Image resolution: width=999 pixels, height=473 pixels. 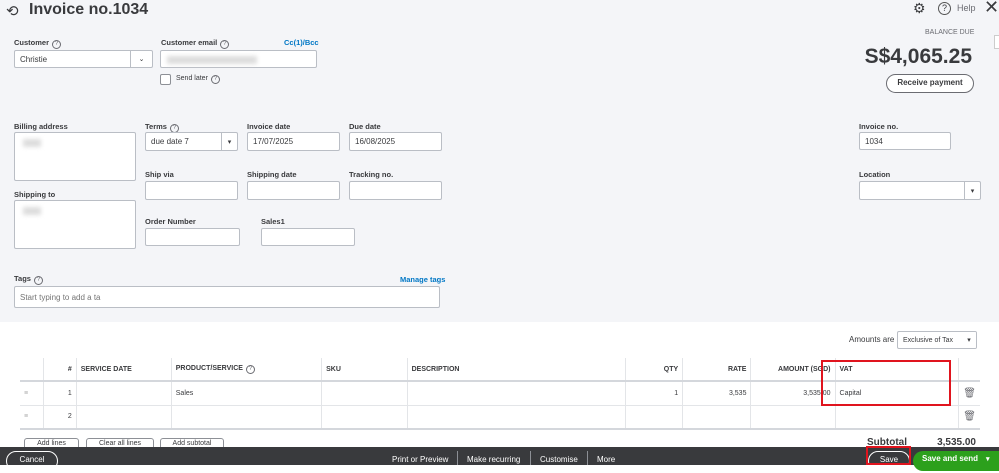 I want to click on save-and-send-button: Save and send ▾, so click(x=956, y=461).